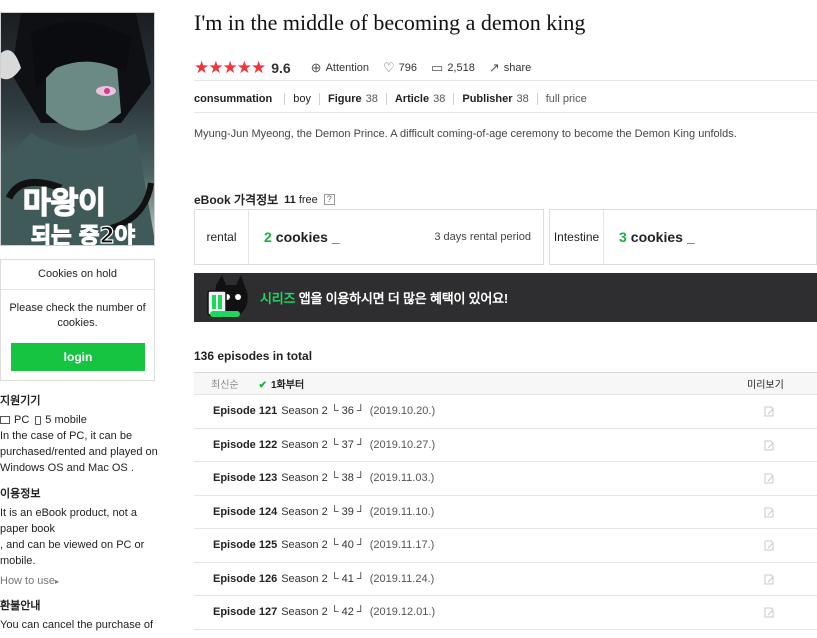 This screenshot has width=817, height=638. What do you see at coordinates (623, 237) in the screenshot?
I see `own-cookie-count: 3` at bounding box center [623, 237].